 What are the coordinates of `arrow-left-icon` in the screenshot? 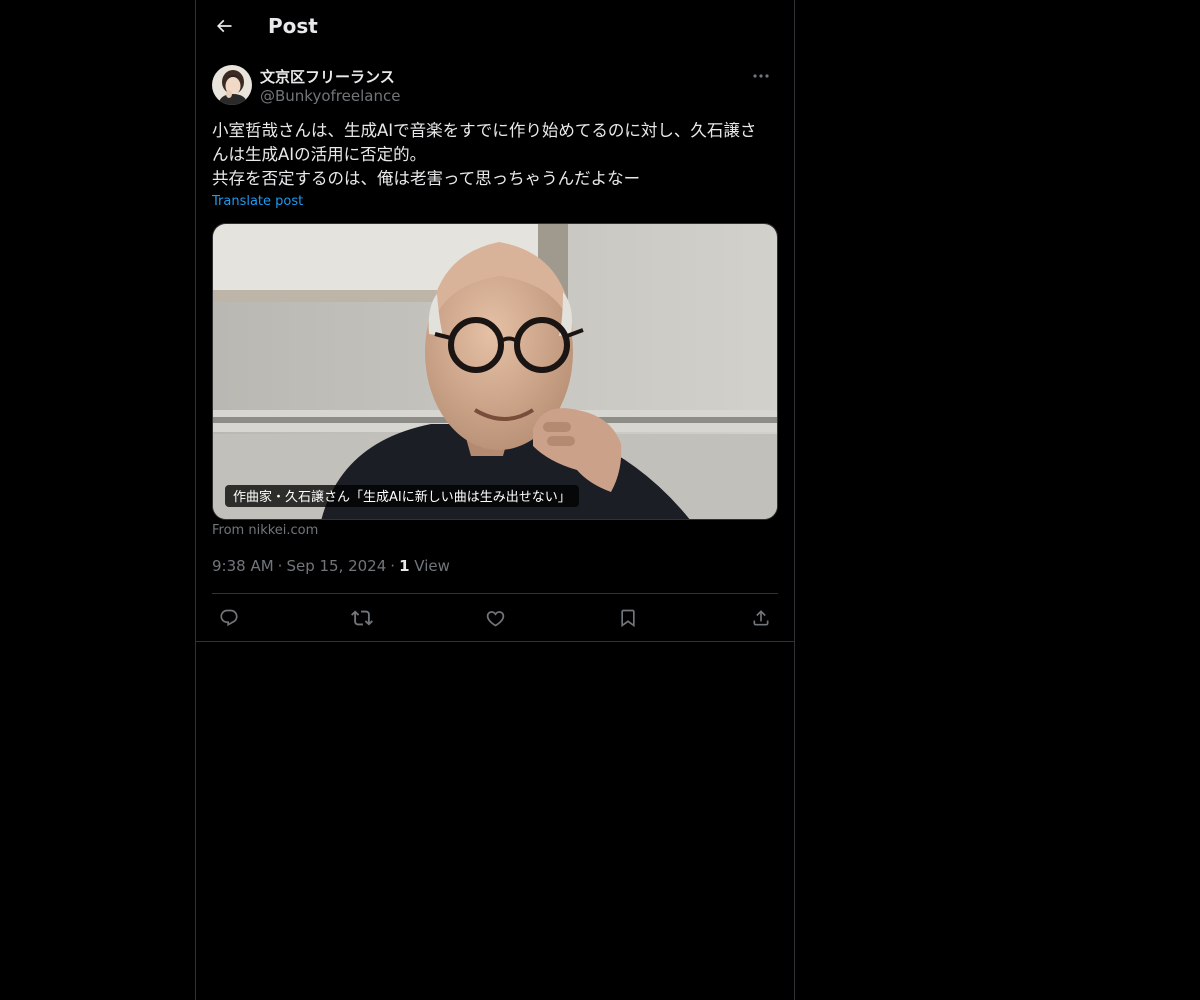 It's located at (224, 26).